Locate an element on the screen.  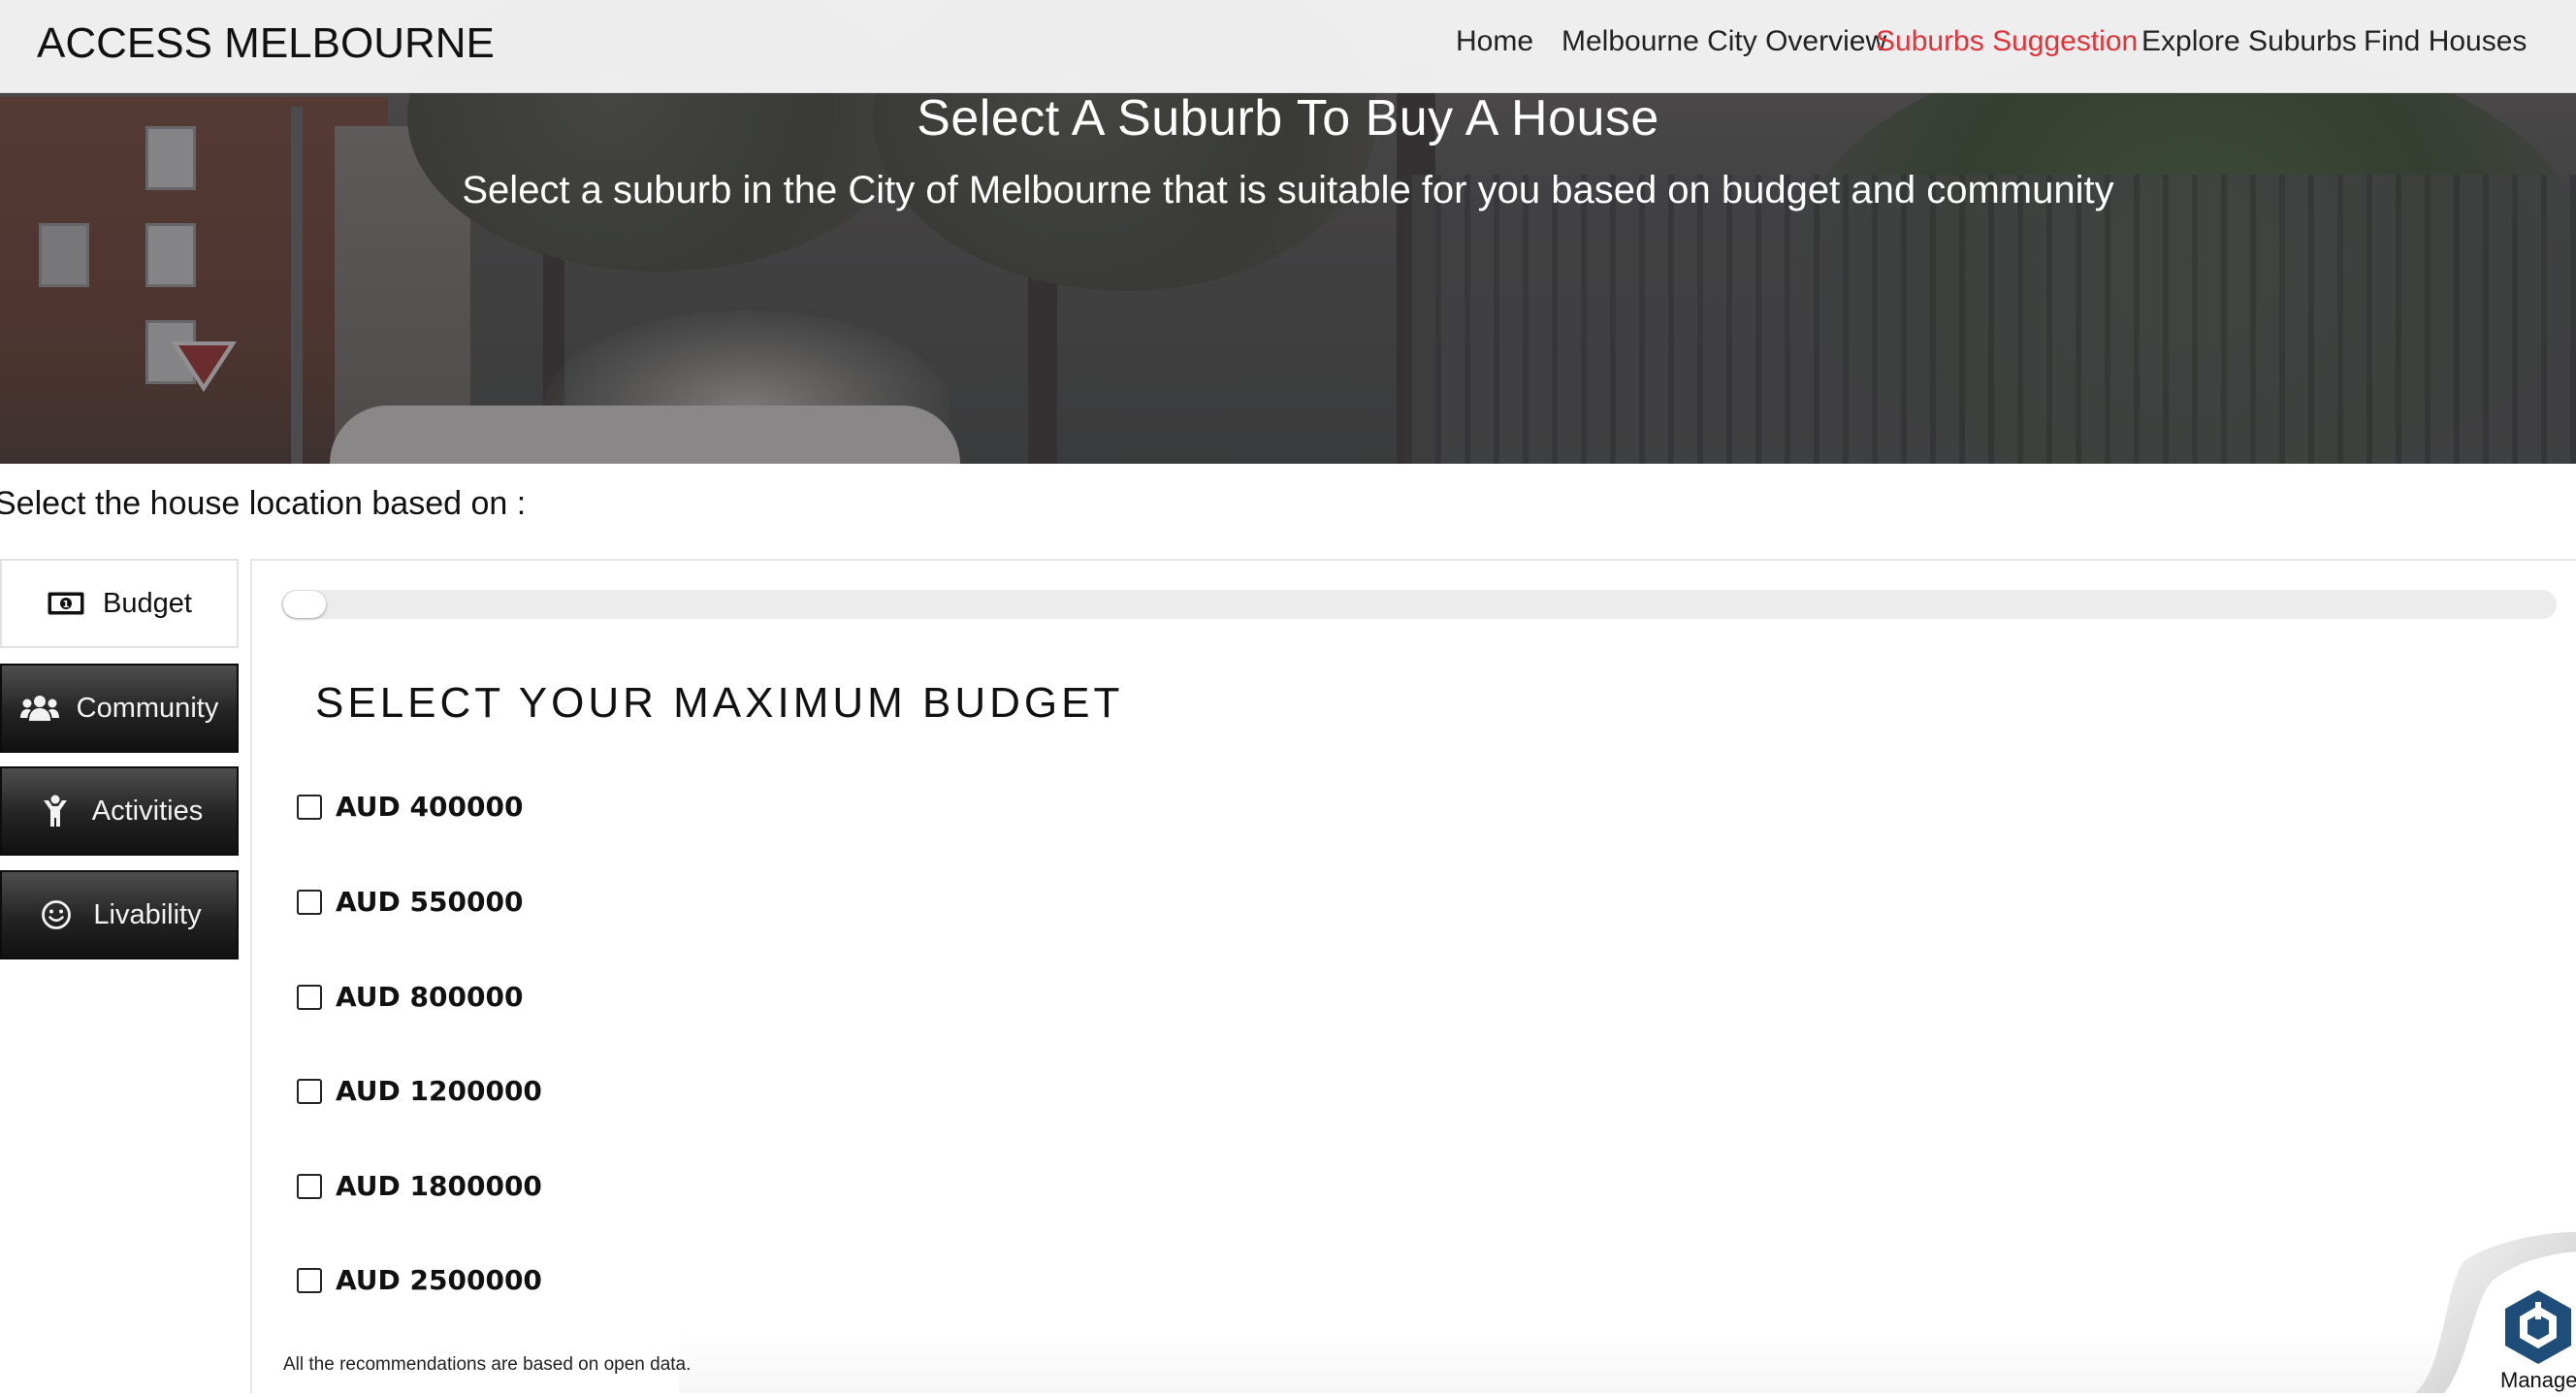
svg-text: 1 is located at coordinates (66, 605).